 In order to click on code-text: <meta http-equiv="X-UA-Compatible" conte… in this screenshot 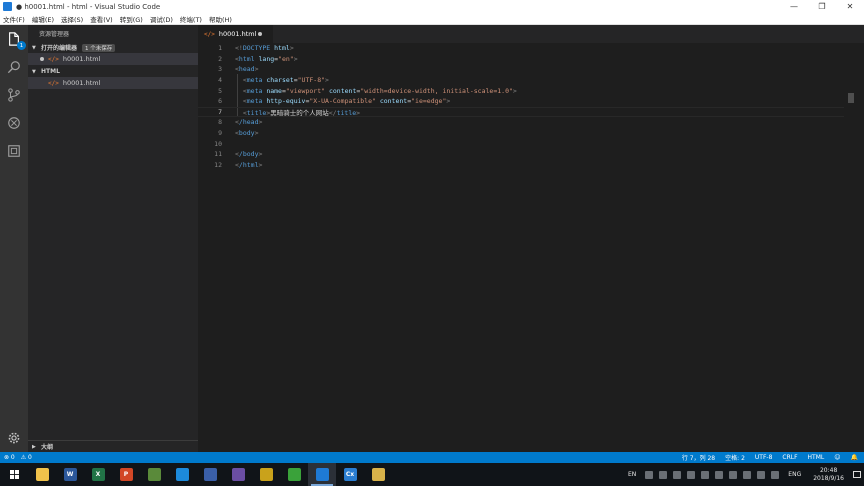, I will do `click(346, 101)`.